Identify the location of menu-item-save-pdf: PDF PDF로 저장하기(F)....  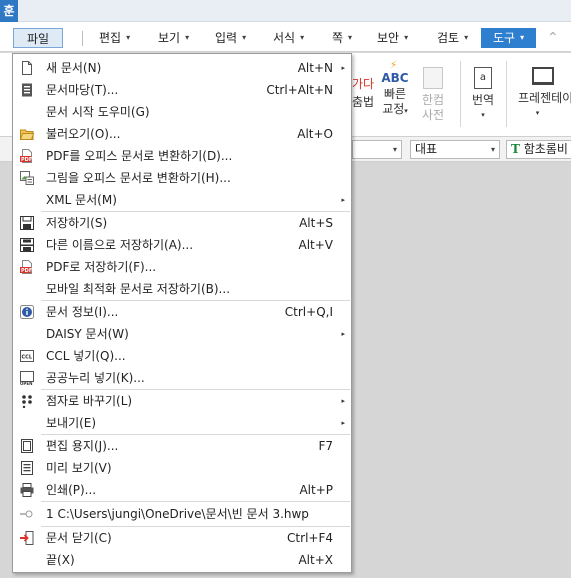
(182, 267).